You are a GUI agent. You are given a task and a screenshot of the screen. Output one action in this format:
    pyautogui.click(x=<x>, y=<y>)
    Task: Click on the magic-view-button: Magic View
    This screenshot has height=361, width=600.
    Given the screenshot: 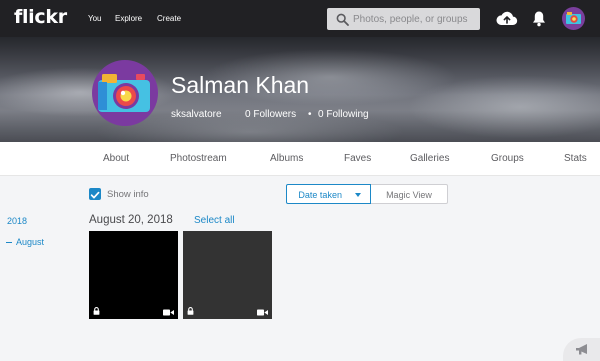 What is the action you would take?
    pyautogui.click(x=409, y=194)
    